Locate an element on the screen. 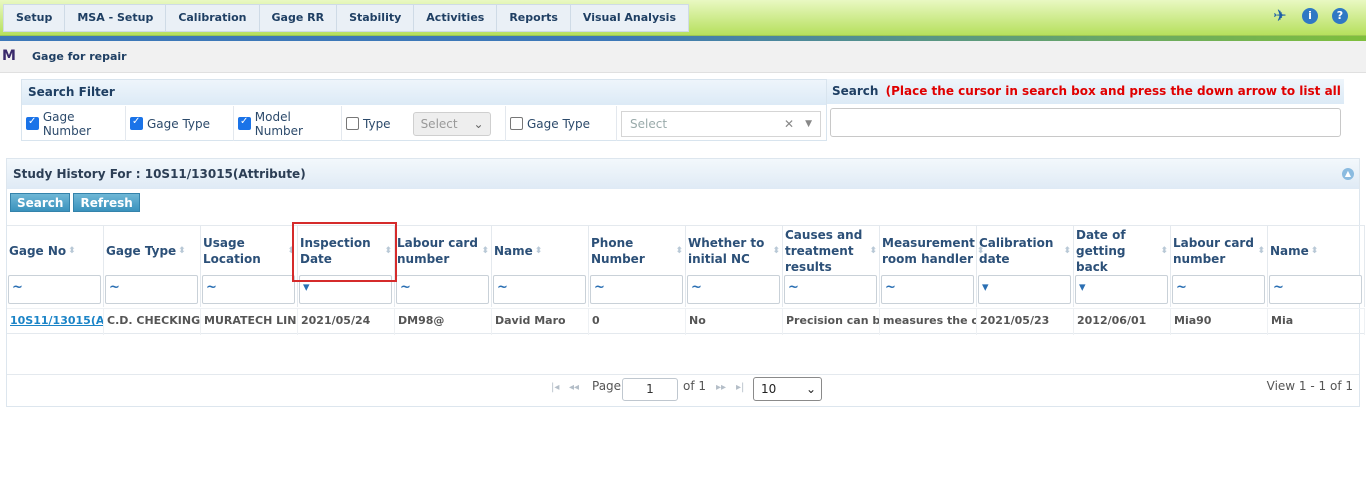 This screenshot has height=477, width=1366. filter-type: Type Select ⌄ is located at coordinates (424, 123).